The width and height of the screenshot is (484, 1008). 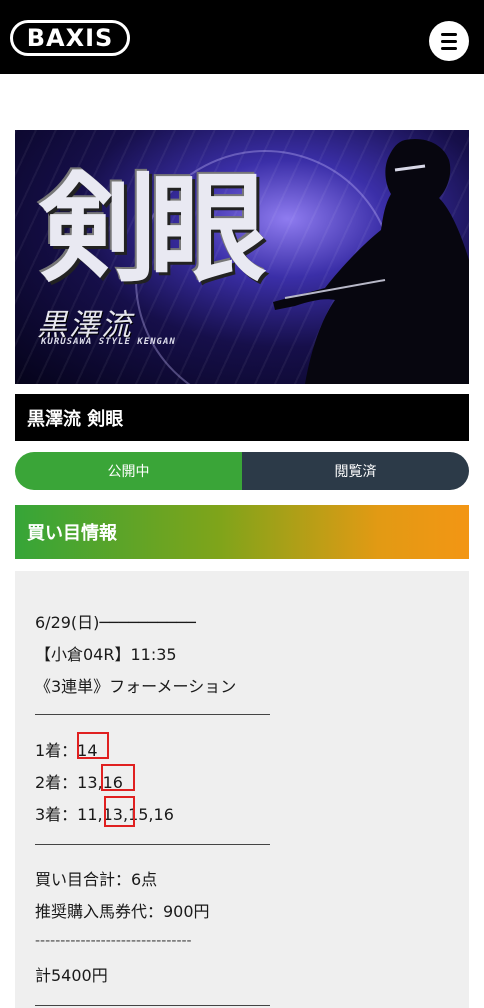 I want to click on bet-type-line: 《3連単》フォーメーション, so click(x=136, y=686).